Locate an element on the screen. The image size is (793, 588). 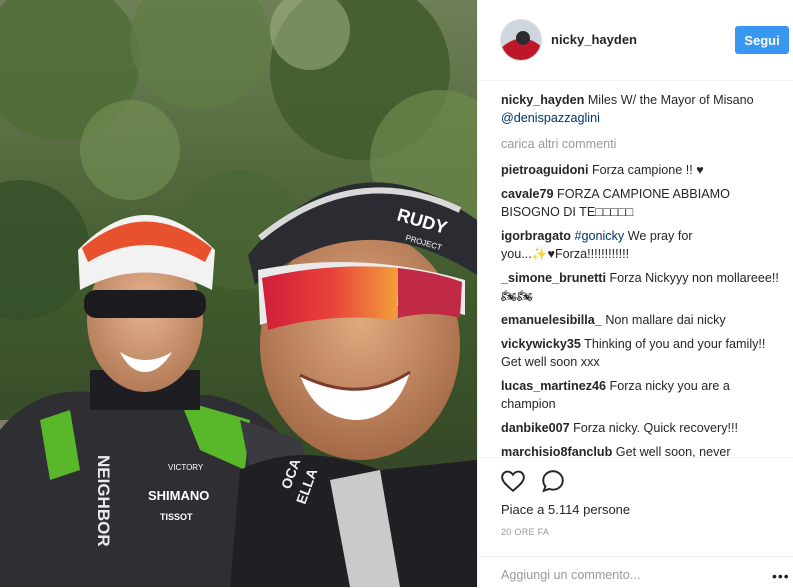
action-bar is located at coordinates (635, 475).